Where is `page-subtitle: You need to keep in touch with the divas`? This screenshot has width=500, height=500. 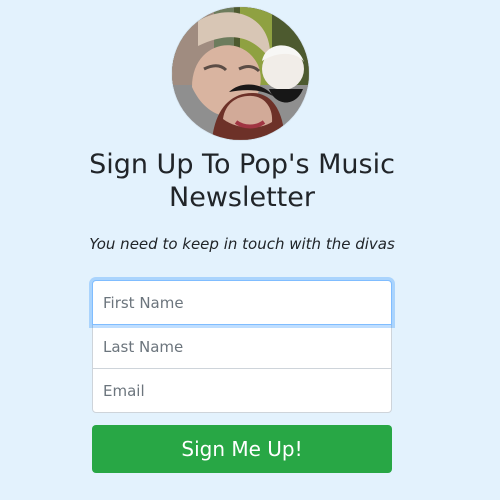
page-subtitle: You need to keep in touch with the divas is located at coordinates (242, 244).